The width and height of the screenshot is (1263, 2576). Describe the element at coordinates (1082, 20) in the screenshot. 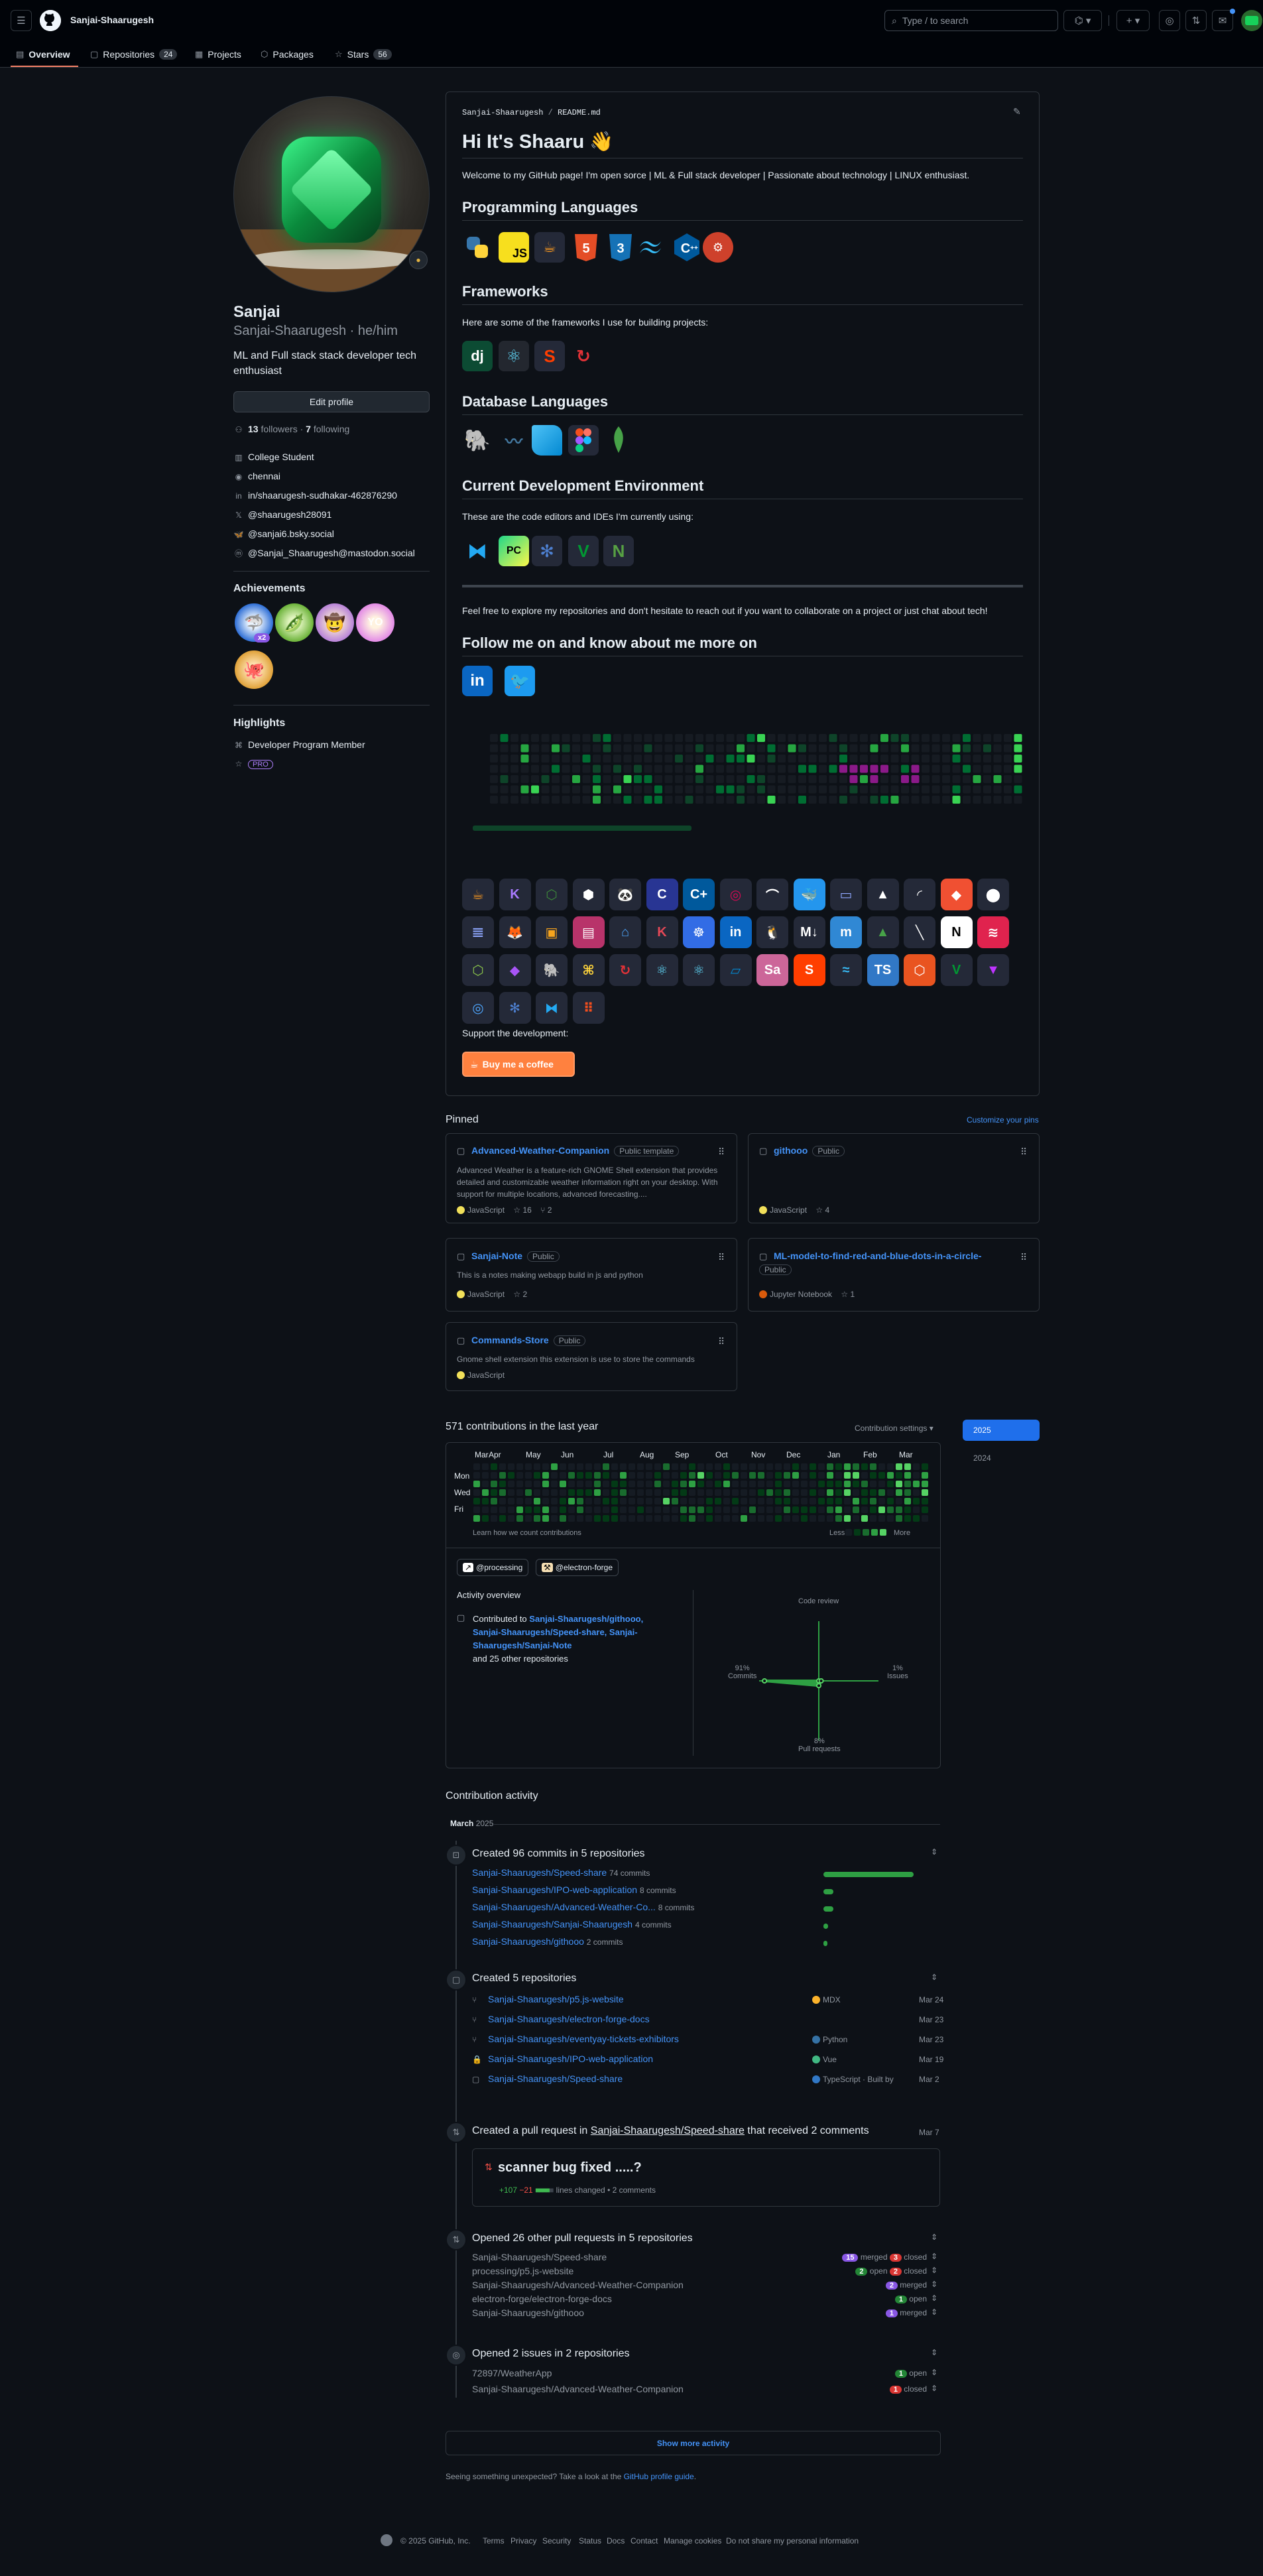

I see `copilot-button: ⌬ ▾` at that location.